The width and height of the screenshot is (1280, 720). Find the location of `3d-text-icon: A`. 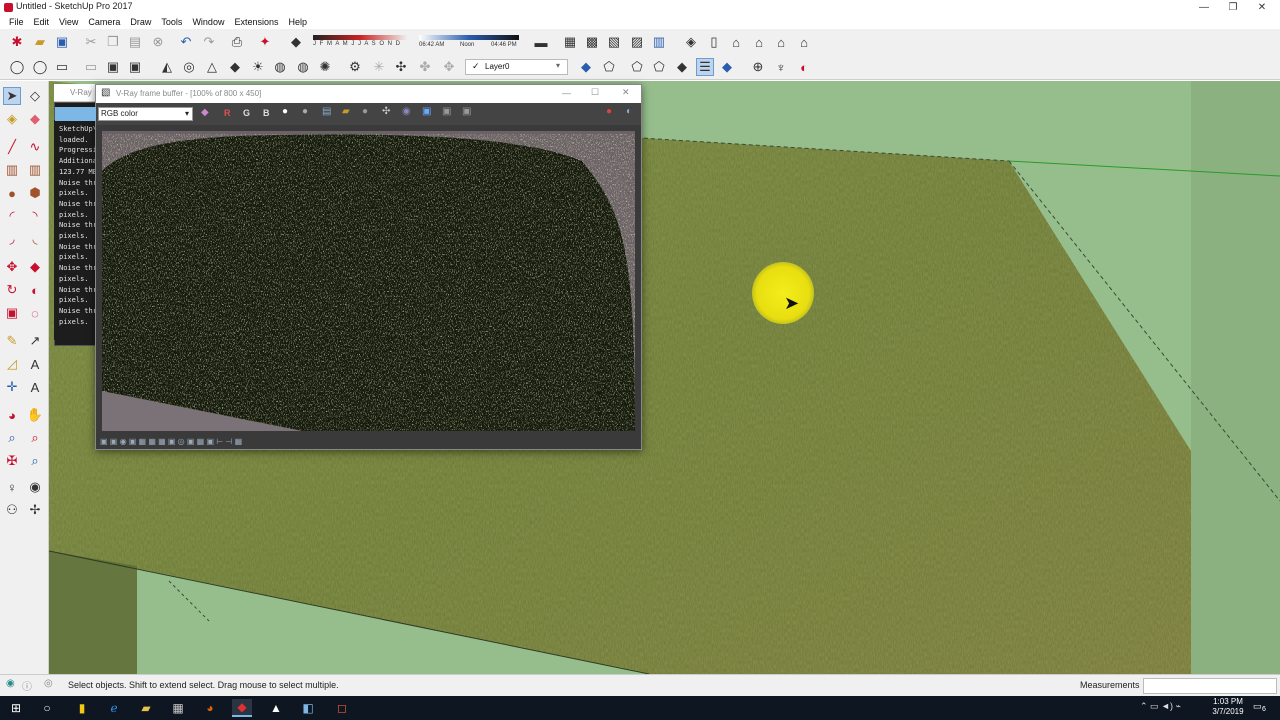

3d-text-icon: A is located at coordinates (35, 387).